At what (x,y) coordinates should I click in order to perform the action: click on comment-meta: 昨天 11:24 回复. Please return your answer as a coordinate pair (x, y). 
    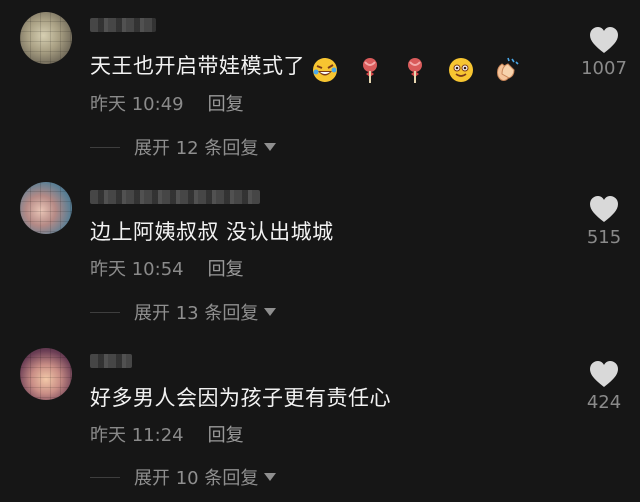
    Looking at the image, I should click on (167, 434).